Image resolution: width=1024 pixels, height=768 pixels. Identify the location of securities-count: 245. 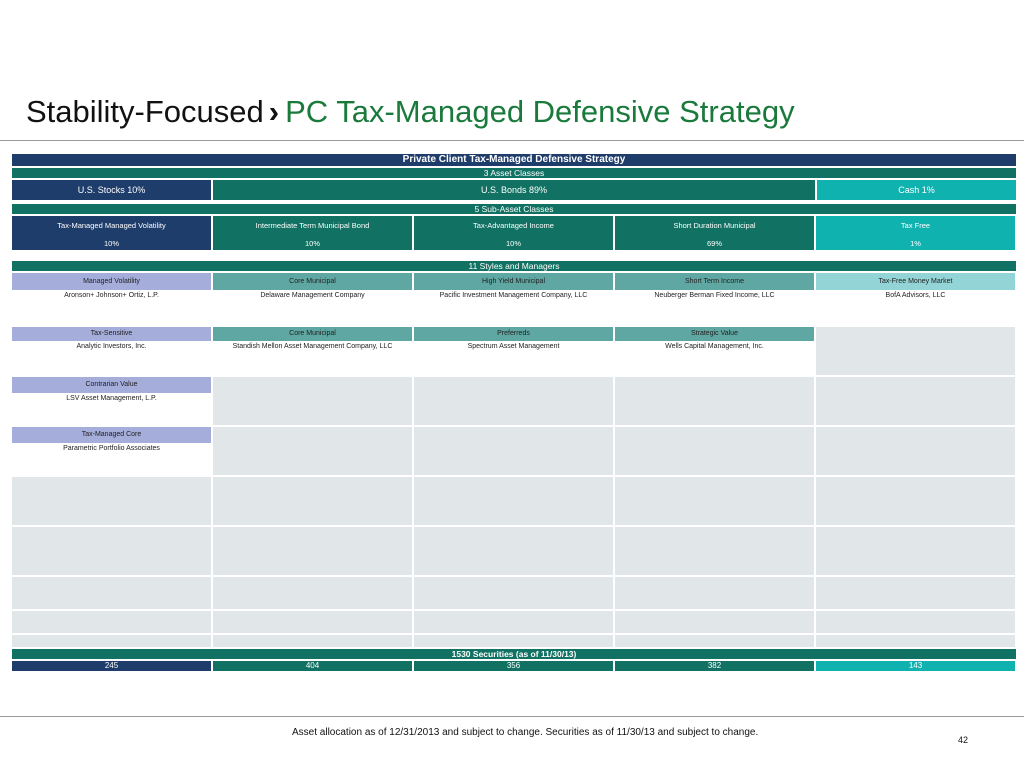
(111, 666).